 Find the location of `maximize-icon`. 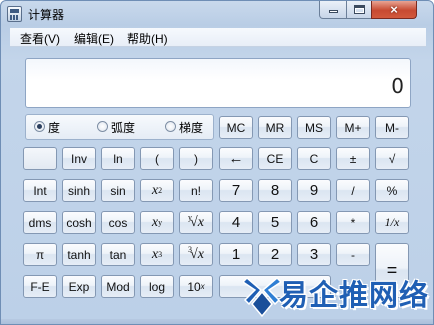

maximize-icon is located at coordinates (359, 9).